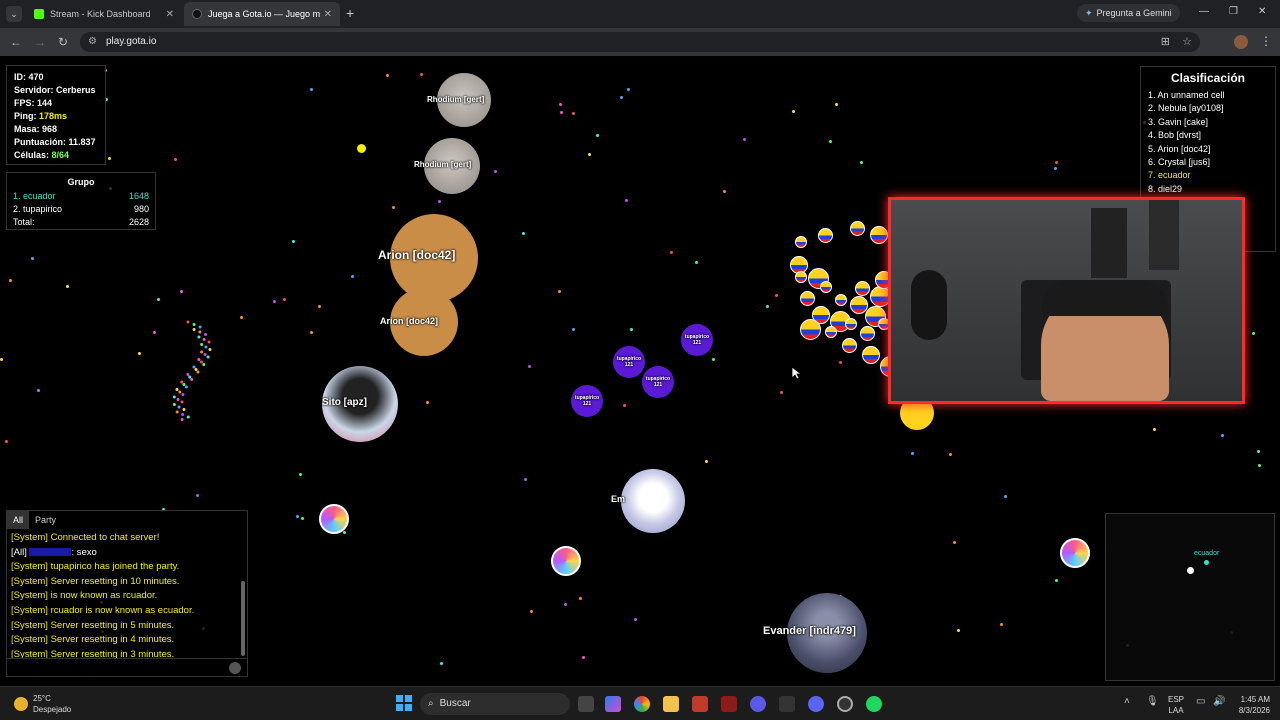 Image resolution: width=1280 pixels, height=720 pixels. Describe the element at coordinates (18, 520) in the screenshot. I see `chat-tab-all: All` at that location.